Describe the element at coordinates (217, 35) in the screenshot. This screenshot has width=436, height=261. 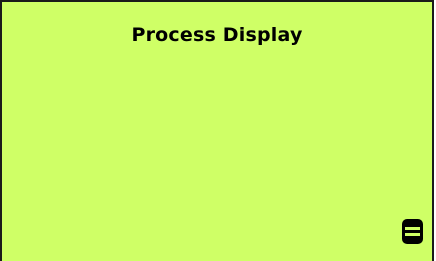
I see `page-title: Process Display` at that location.